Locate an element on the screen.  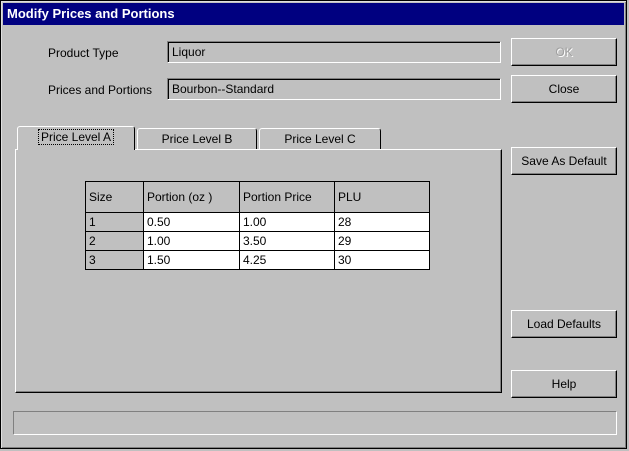
cell-portion-price: 4.25 is located at coordinates (287, 260).